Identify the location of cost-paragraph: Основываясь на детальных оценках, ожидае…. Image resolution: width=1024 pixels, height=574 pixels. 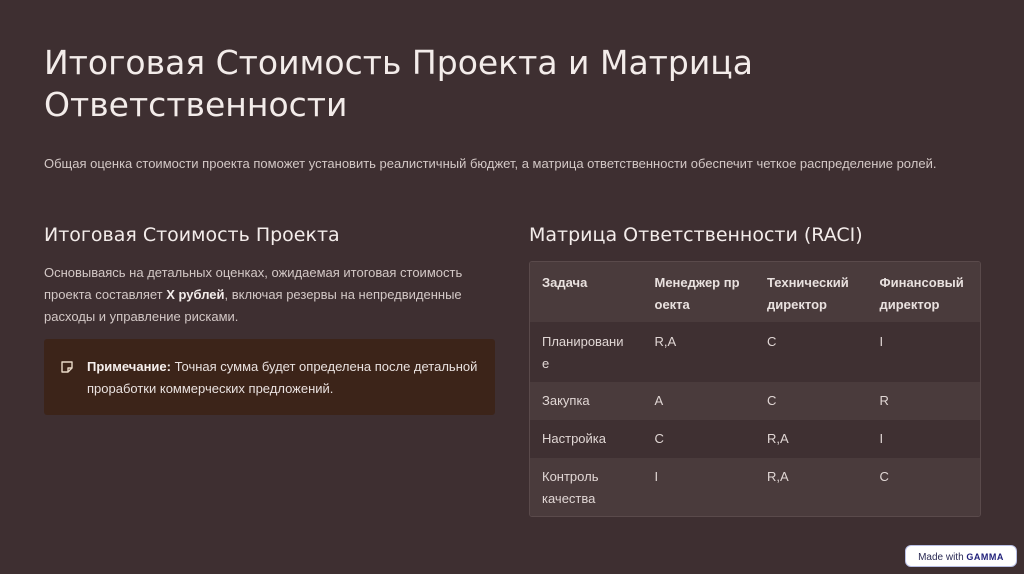
(264, 295).